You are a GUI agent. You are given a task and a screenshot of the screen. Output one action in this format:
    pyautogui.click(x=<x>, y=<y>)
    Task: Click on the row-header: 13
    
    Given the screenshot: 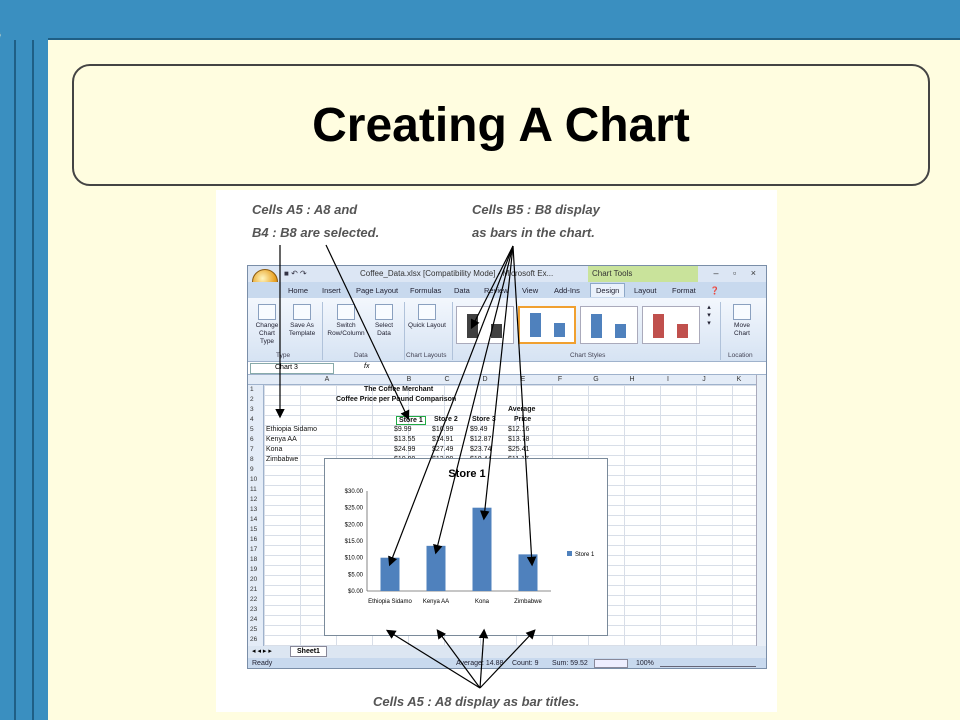 What is the action you would take?
    pyautogui.click(x=253, y=509)
    